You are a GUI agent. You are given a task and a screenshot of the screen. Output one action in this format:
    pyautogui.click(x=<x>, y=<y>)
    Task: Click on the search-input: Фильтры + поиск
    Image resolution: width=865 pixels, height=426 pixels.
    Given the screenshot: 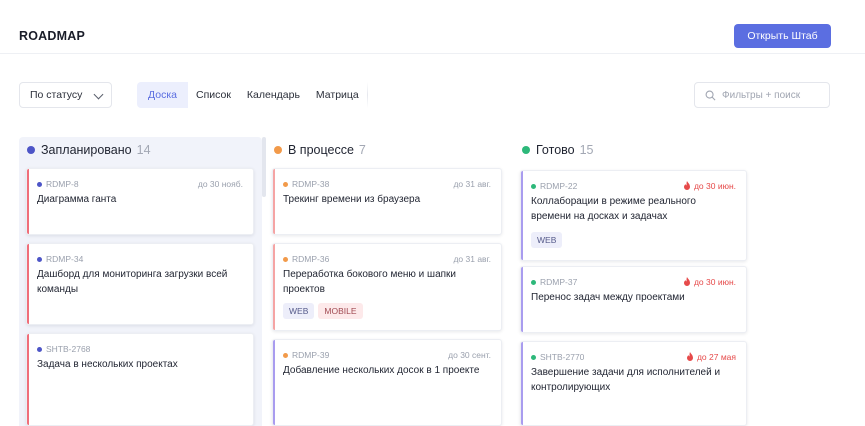 What is the action you would take?
    pyautogui.click(x=762, y=95)
    